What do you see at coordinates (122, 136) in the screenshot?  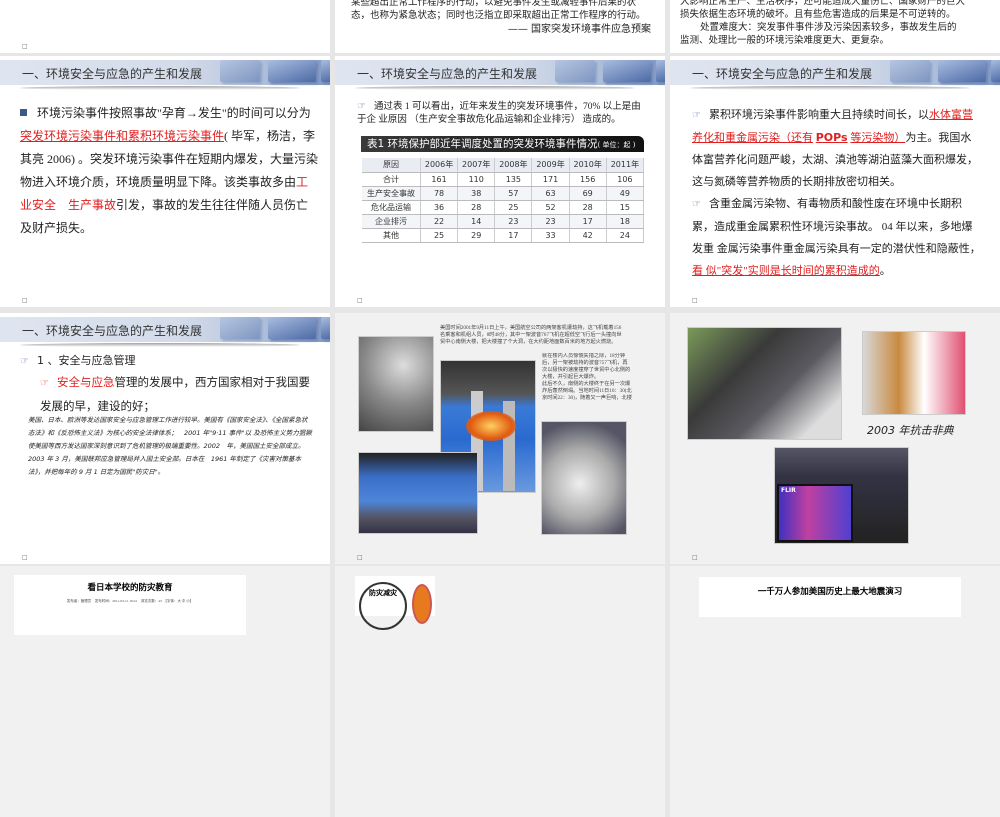 I see `term-link: 突发环境污染事件和累积环境污染事件` at bounding box center [122, 136].